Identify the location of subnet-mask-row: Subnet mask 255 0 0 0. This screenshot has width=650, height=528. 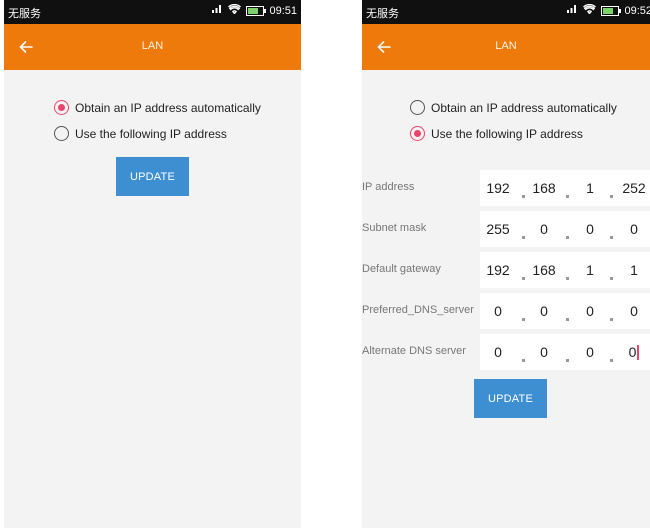
(506, 229).